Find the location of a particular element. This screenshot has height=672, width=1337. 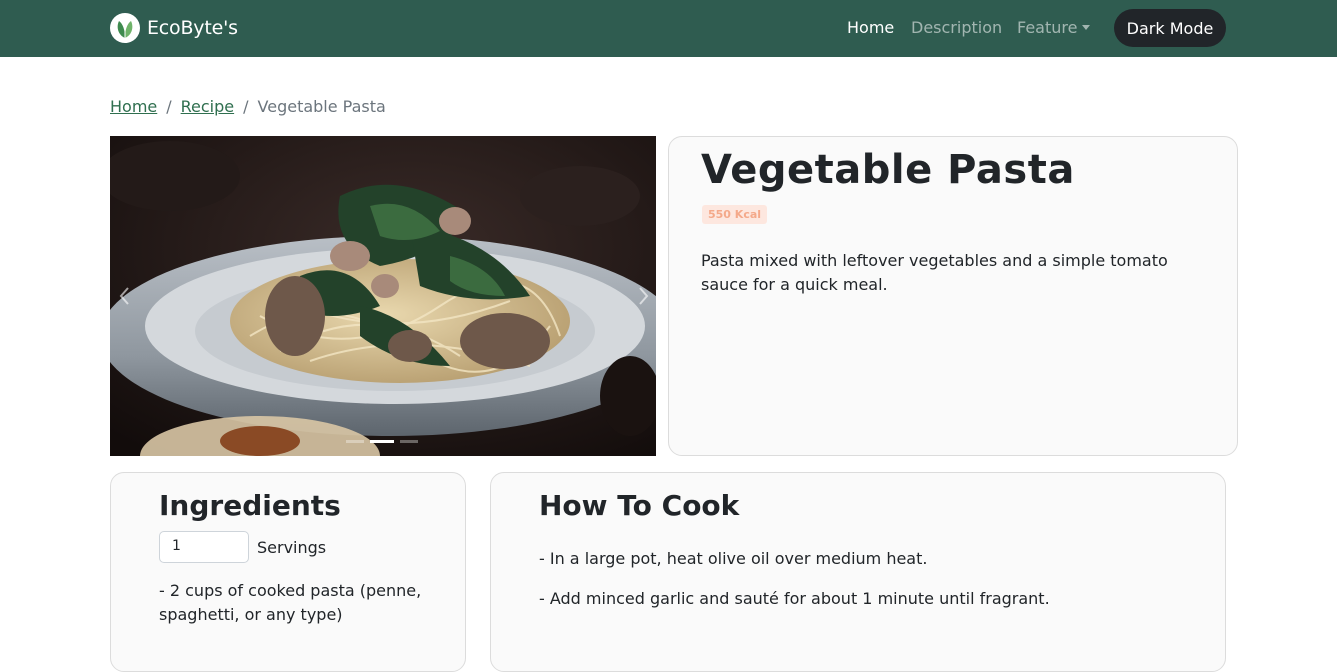

nav-feature-dropdown: Feature is located at coordinates (1054, 27).